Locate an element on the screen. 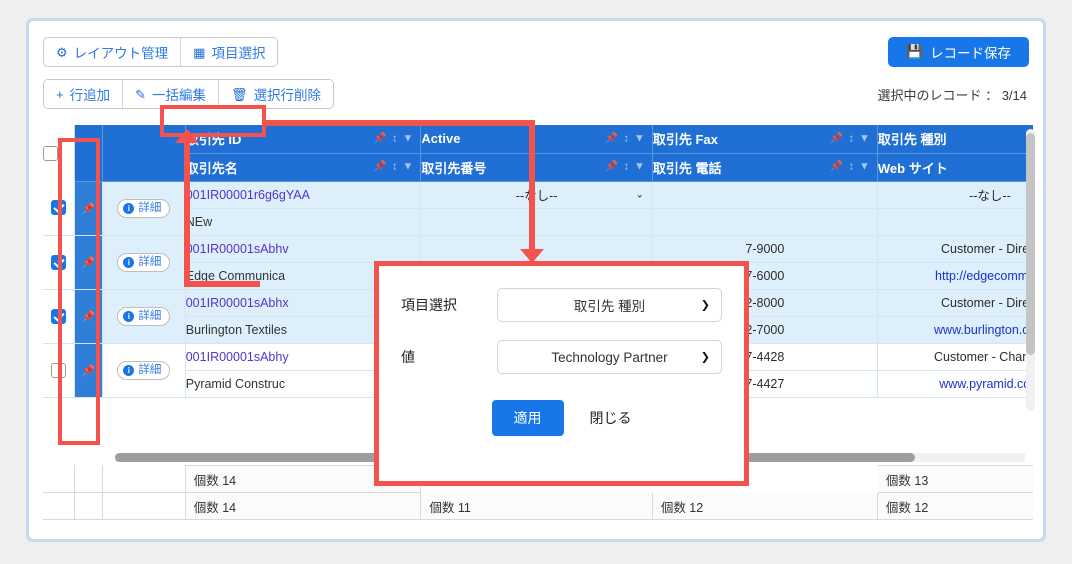  cell-website: http://edgecomm.co is located at coordinates (955, 276).